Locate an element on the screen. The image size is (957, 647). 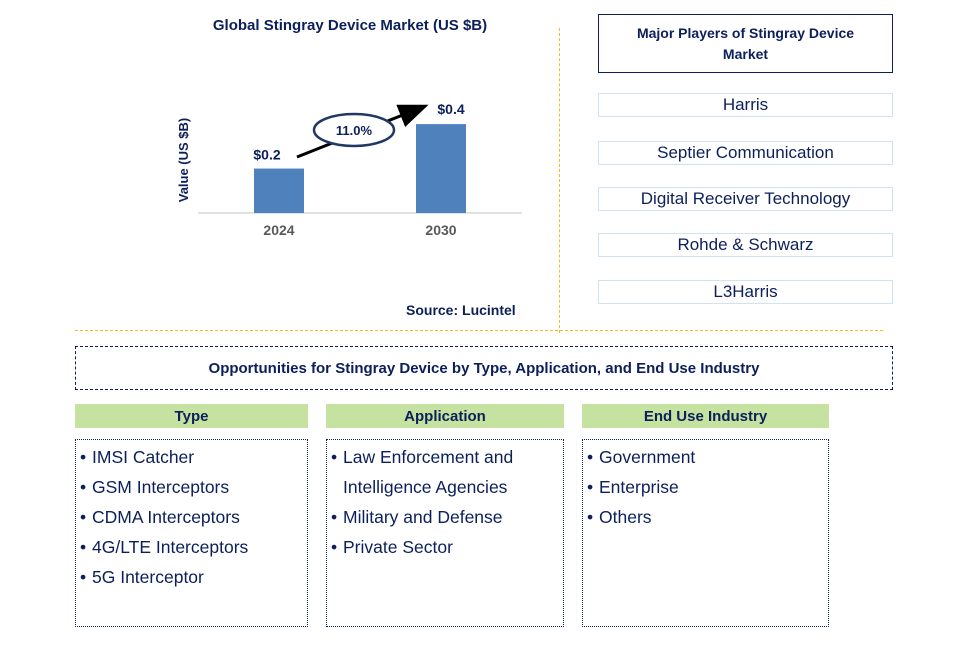
data-label: $0.2 is located at coordinates (266, 155).